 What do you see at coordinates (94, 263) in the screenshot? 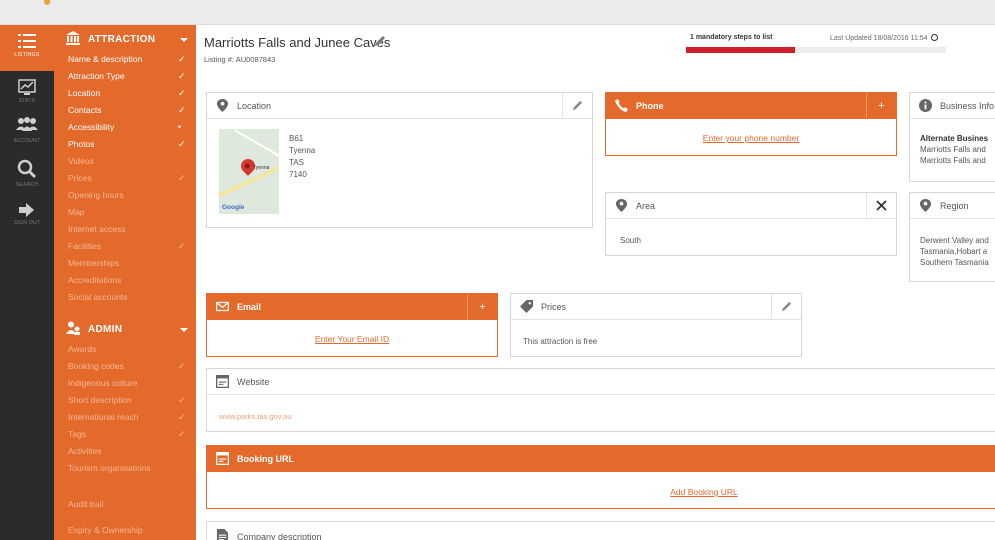
I see `menu-item-label: Memberships` at bounding box center [94, 263].